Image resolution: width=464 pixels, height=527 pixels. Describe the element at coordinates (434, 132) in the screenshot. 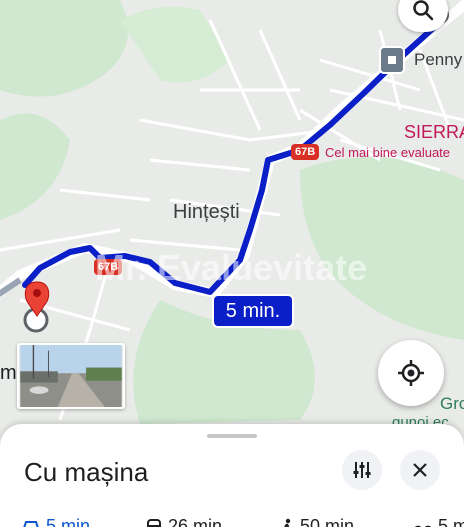

I see `place-label-sierra: SIERRA` at that location.